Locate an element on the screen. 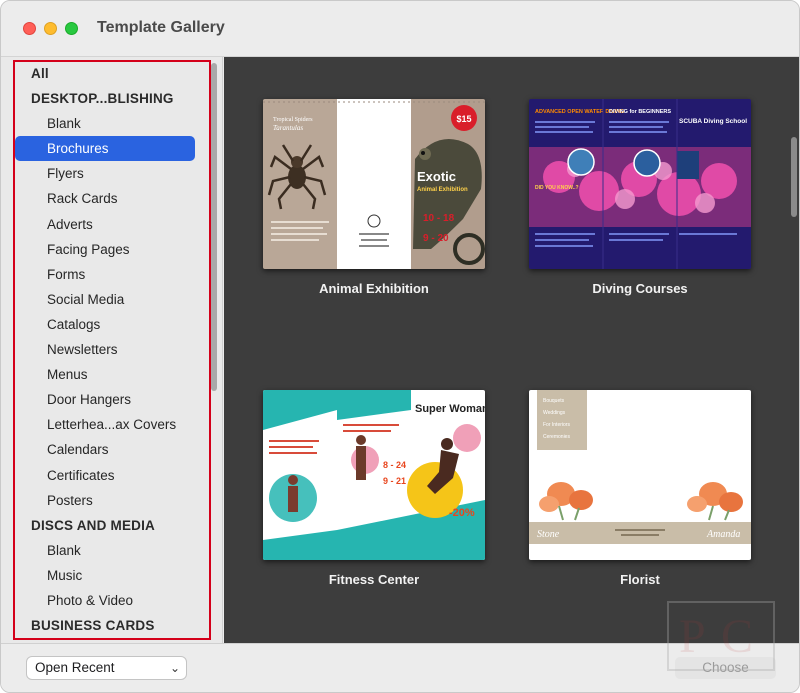 This screenshot has height=693, width=800. minimize-window-button is located at coordinates (50, 28).